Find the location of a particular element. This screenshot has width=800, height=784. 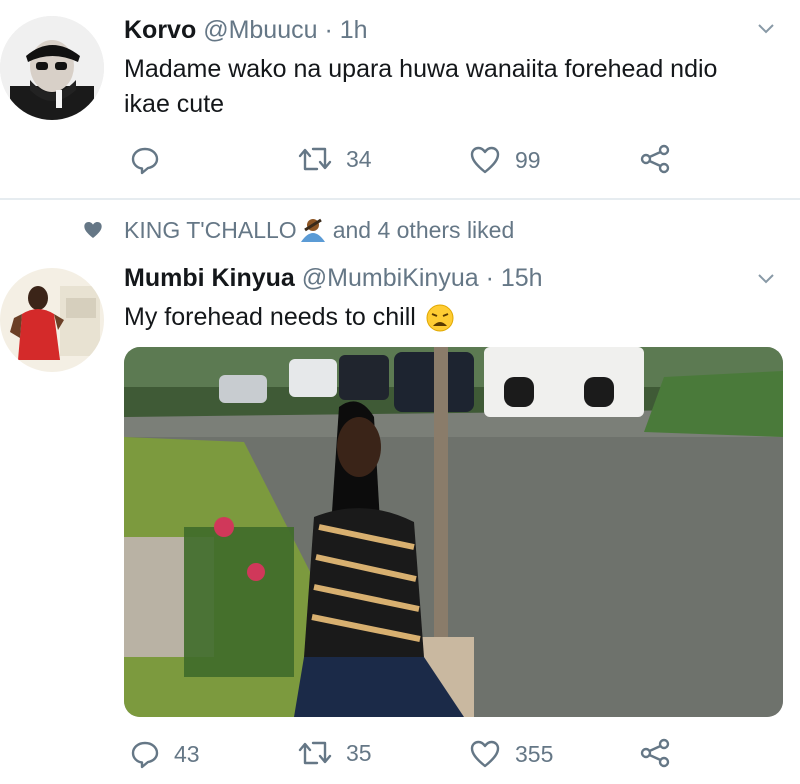

handle: @Mbuucu is located at coordinates (260, 30).